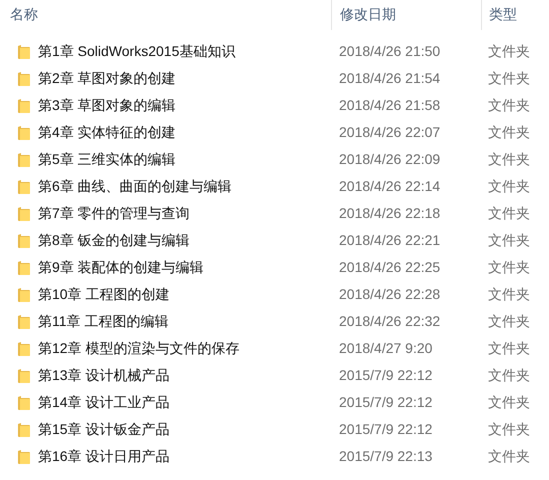  Describe the element at coordinates (114, 213) in the screenshot. I see `file-name: 第7章 零件的管理与查询` at that location.